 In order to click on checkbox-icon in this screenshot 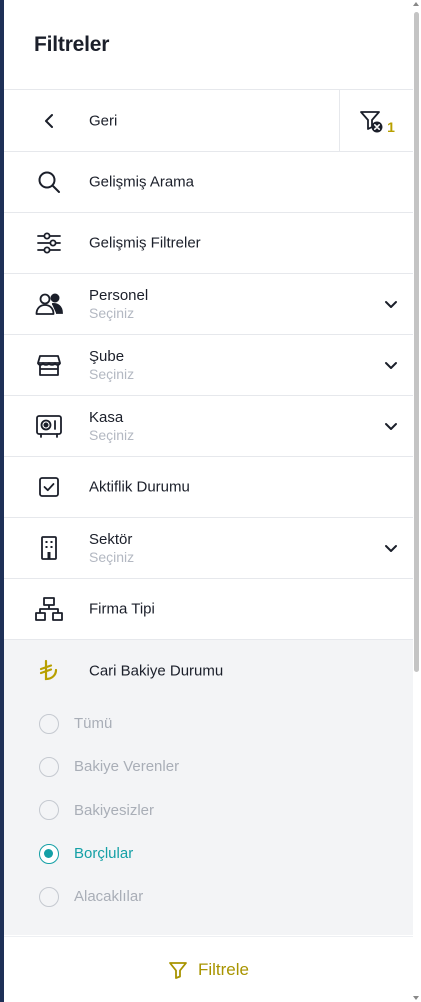, I will do `click(49, 487)`.